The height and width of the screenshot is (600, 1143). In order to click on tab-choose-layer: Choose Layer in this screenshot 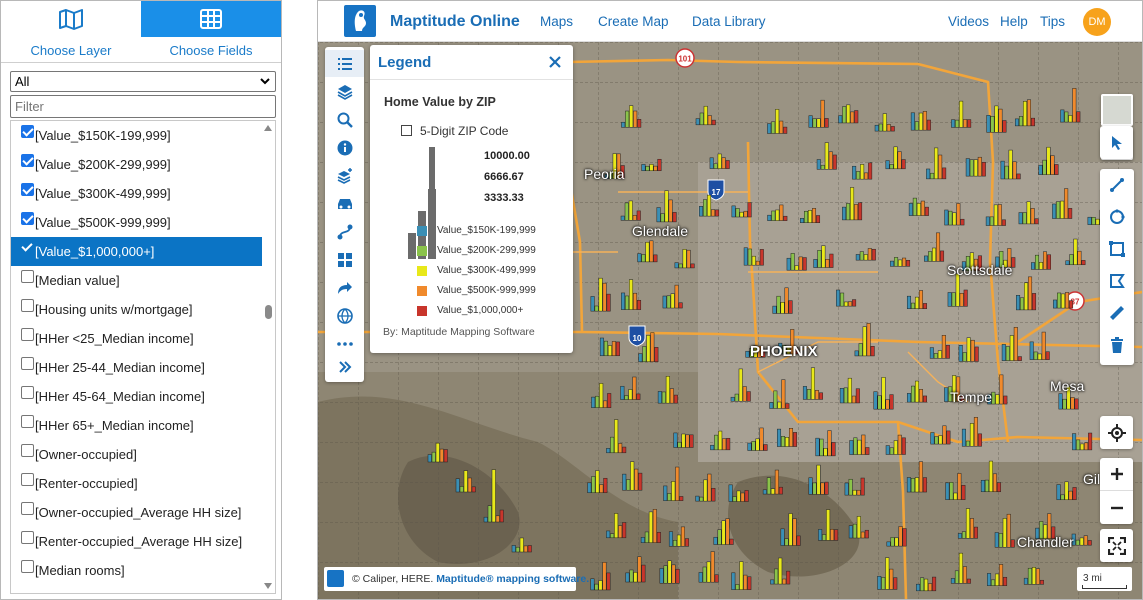, I will do `click(71, 32)`.